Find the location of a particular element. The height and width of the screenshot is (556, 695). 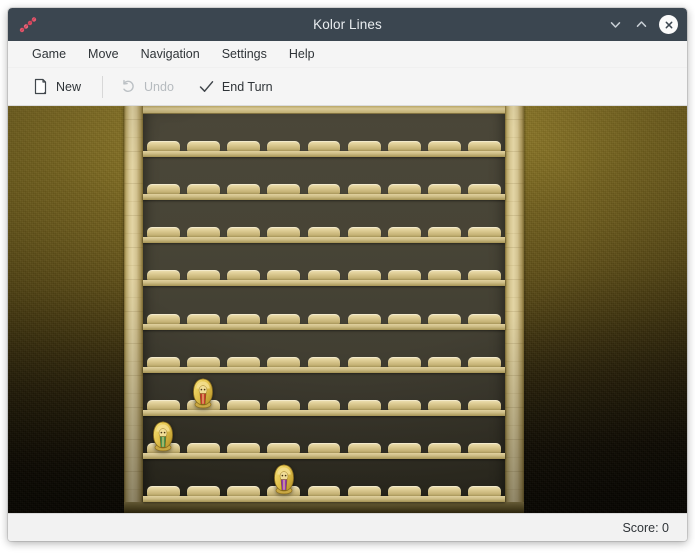

new-game-button: New is located at coordinates (56, 86).